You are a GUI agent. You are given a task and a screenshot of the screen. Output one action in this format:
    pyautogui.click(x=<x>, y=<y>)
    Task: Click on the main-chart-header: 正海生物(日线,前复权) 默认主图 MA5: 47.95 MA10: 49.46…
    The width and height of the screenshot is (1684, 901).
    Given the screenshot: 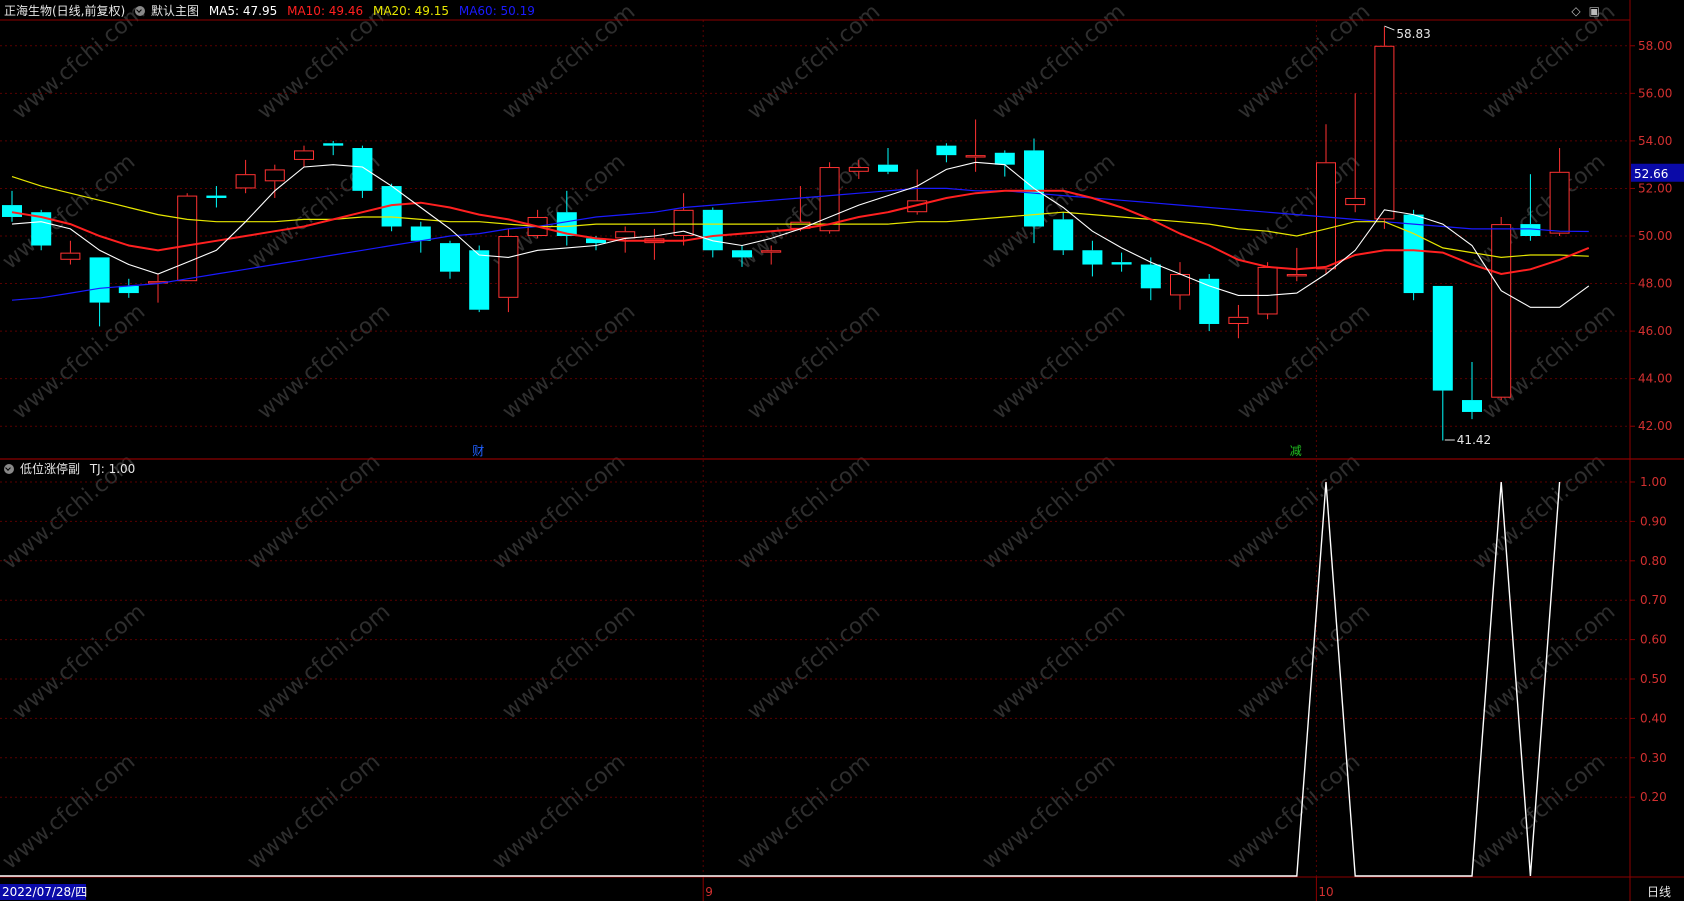 What is the action you would take?
    pyautogui.click(x=272, y=11)
    